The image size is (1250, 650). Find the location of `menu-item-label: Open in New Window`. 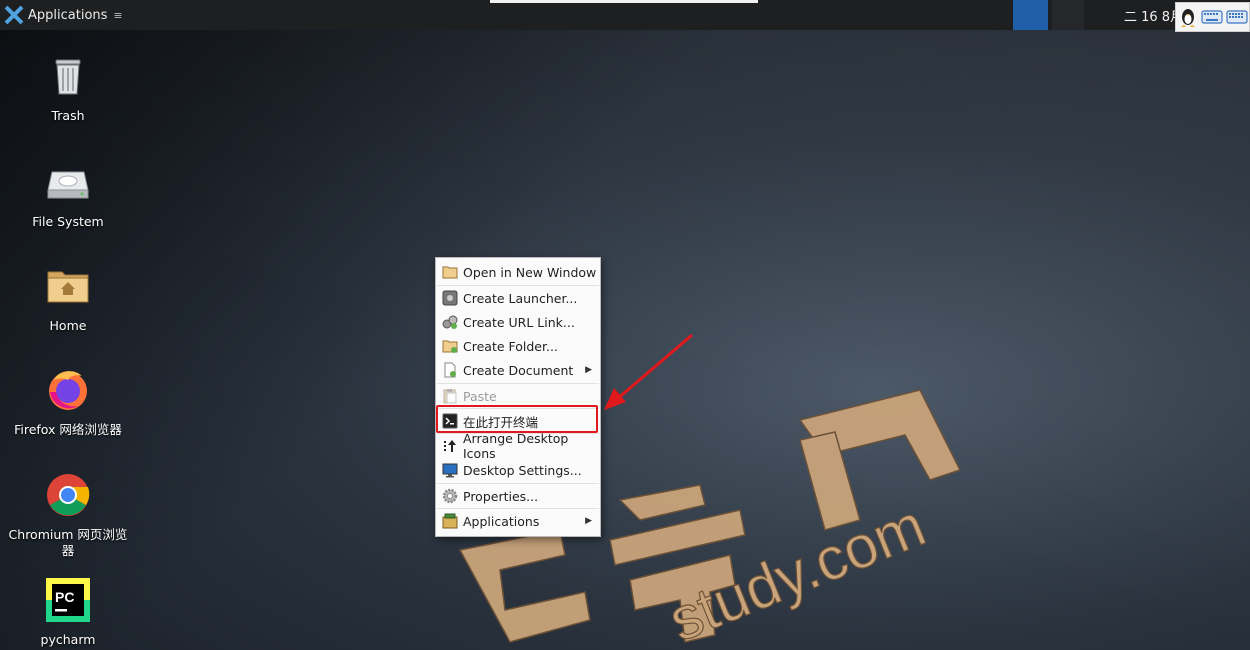

menu-item-label: Open in New Window is located at coordinates (530, 272).